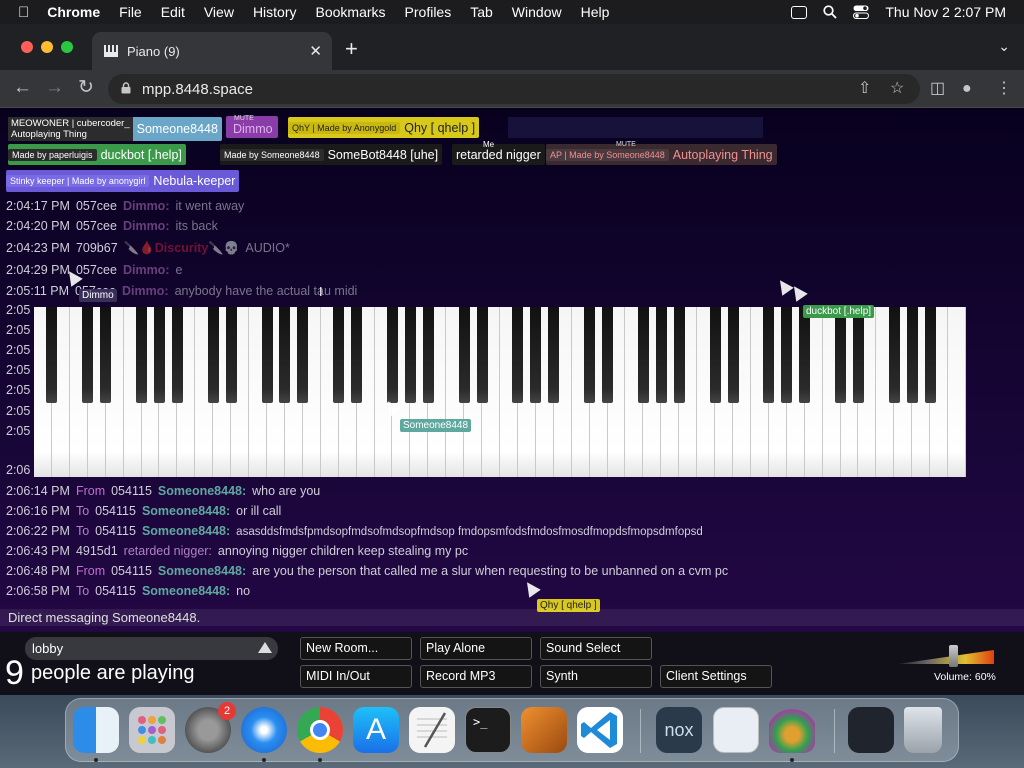 The image size is (1024, 768). I want to click on client-settings-button: Client Settings, so click(716, 676).